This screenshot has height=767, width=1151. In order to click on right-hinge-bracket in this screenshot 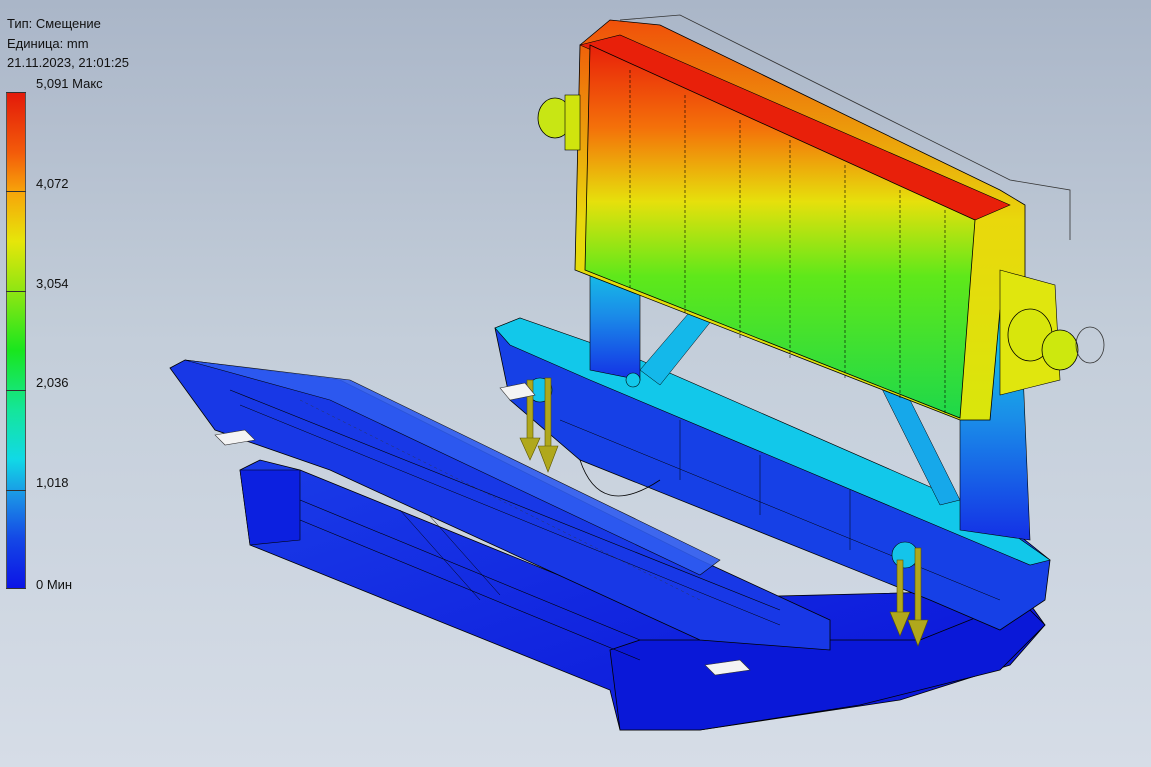, I will do `click(1052, 332)`.